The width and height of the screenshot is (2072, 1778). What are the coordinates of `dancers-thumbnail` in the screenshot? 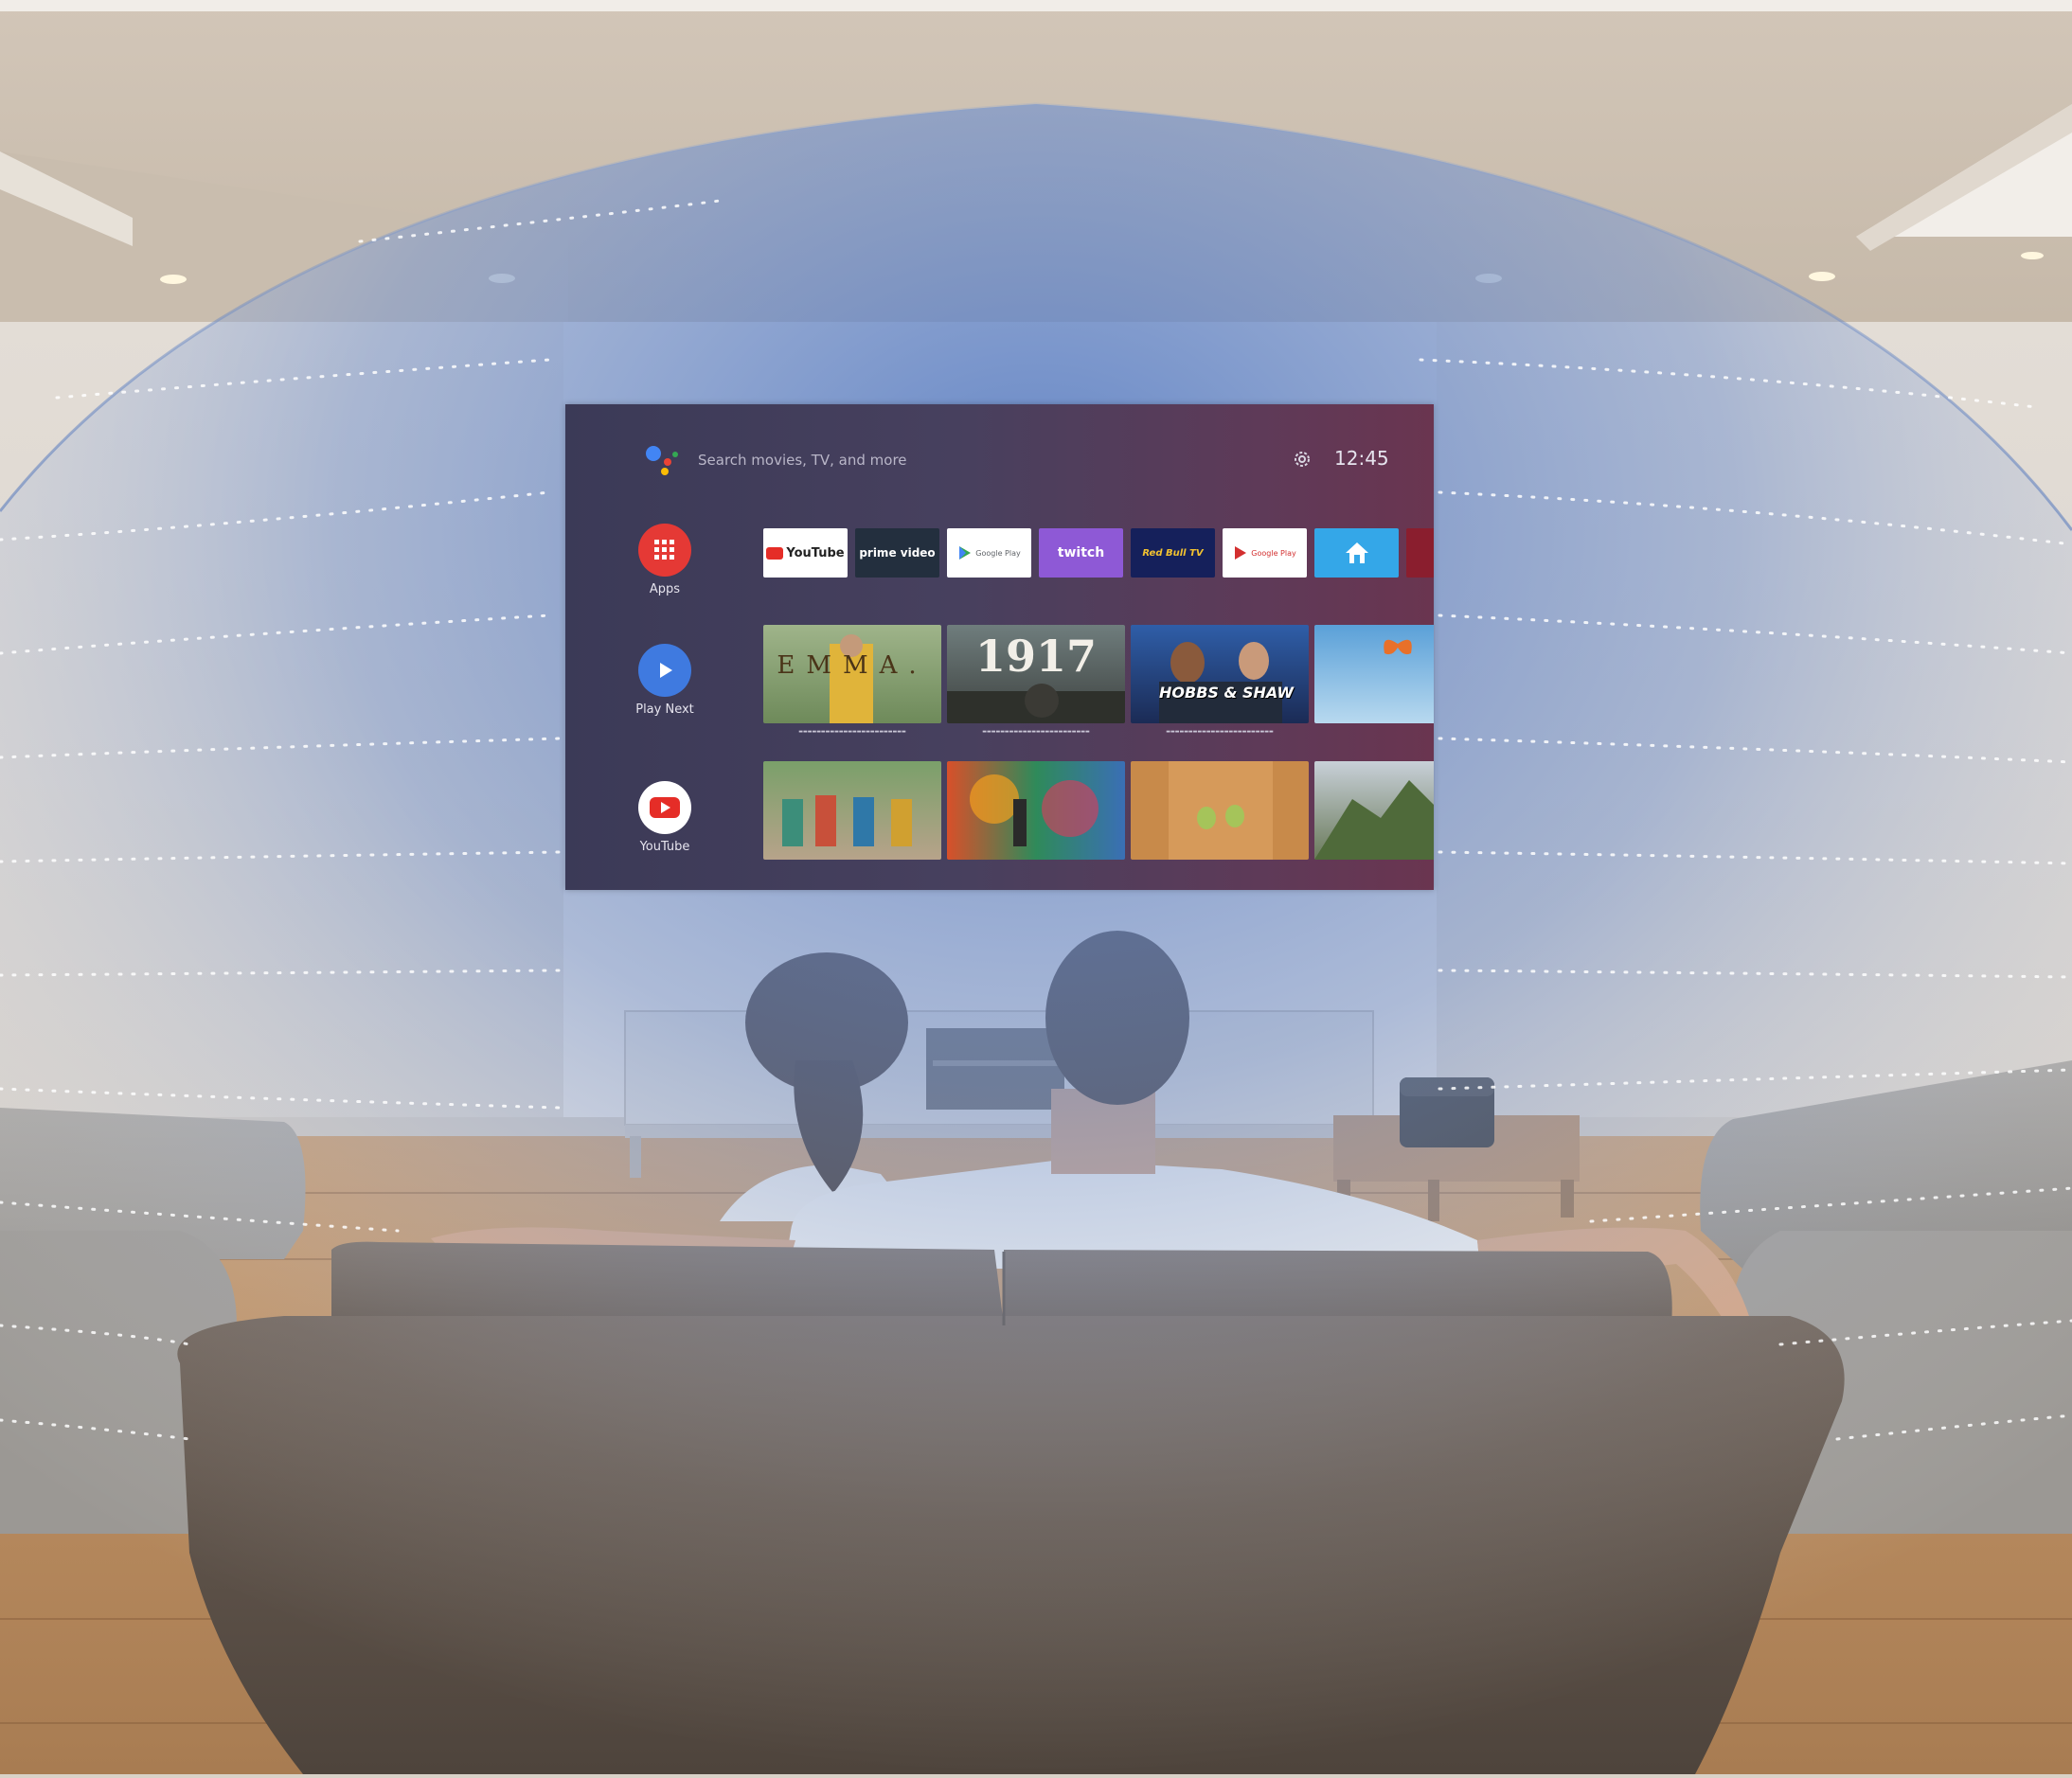 It's located at (847, 821).